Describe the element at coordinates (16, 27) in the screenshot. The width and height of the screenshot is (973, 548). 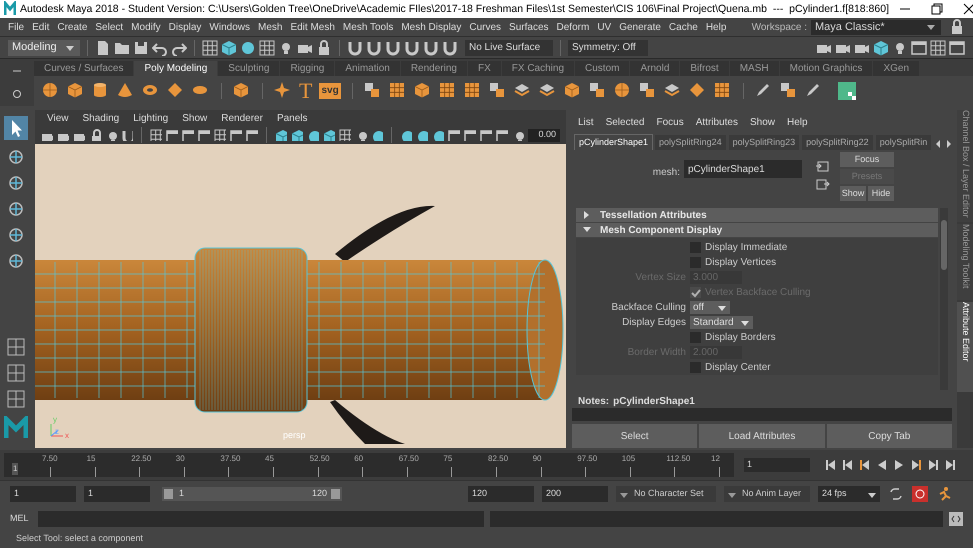
I see `menu-item: File` at that location.